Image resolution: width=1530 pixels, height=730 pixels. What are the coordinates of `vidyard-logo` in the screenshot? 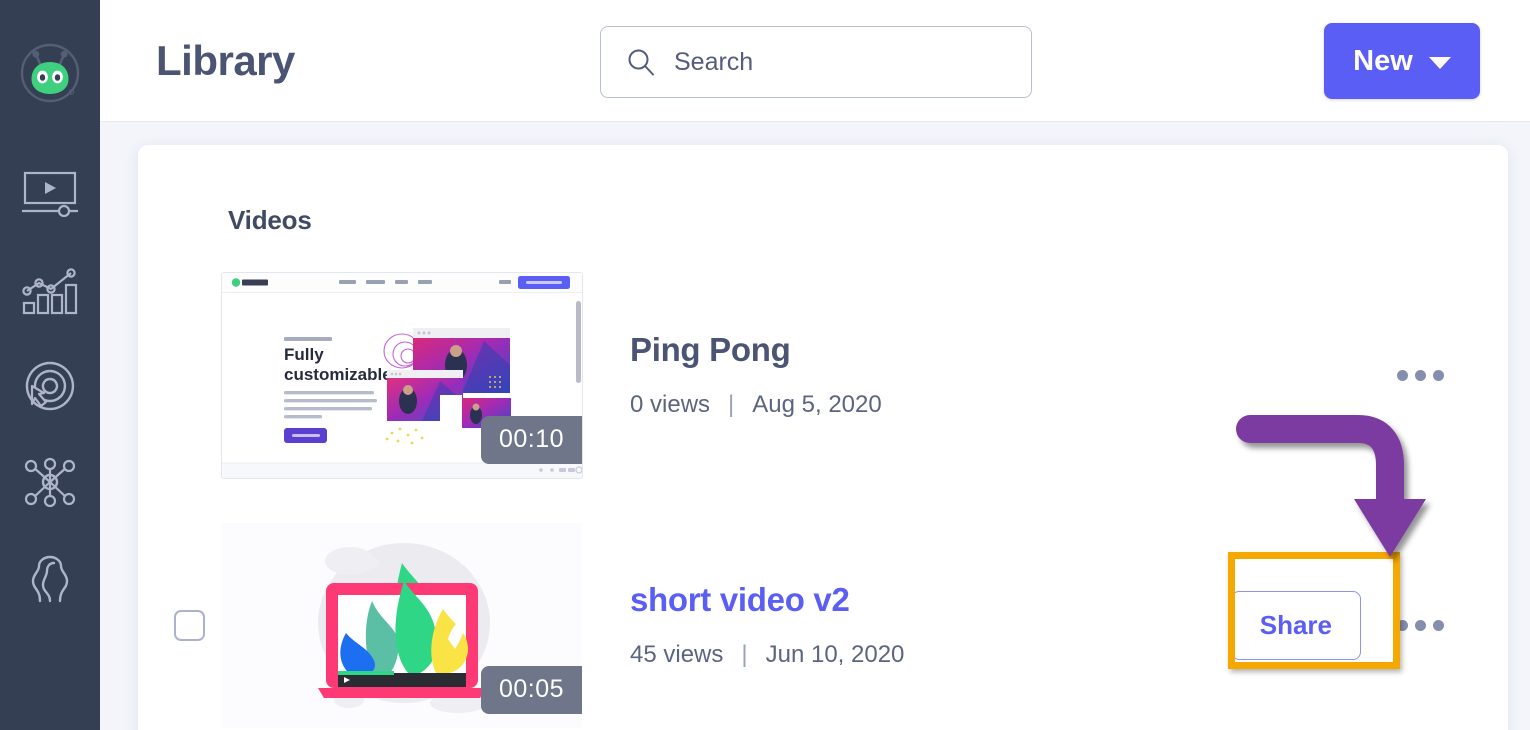 It's located at (50, 73).